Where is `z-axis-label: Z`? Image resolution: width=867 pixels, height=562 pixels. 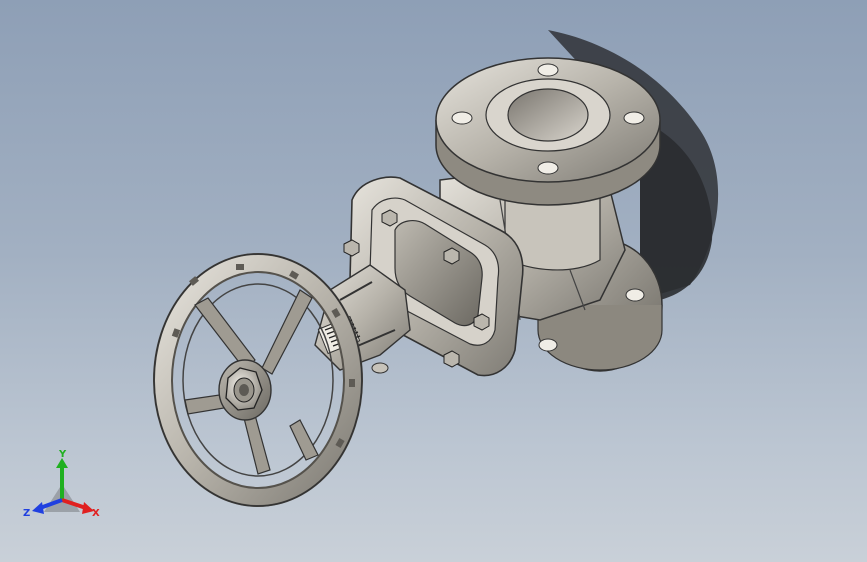
z-axis-label: Z is located at coordinates (26, 513).